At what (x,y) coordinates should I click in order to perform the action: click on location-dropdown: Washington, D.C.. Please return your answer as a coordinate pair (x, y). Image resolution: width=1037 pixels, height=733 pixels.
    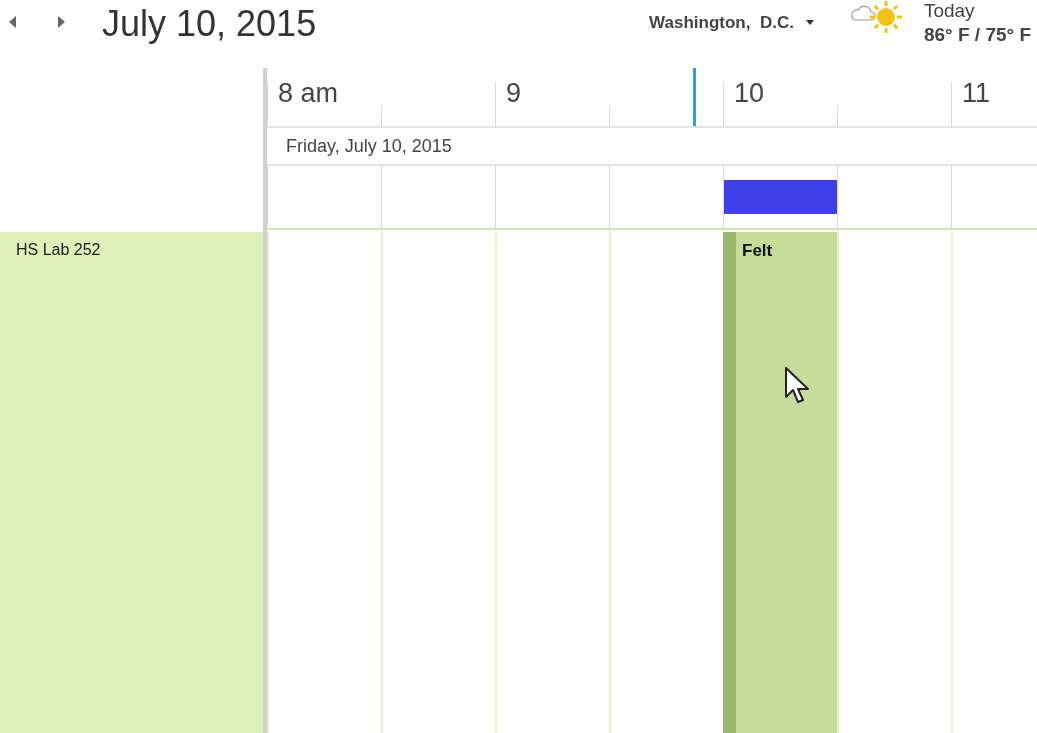
    Looking at the image, I should click on (731, 23).